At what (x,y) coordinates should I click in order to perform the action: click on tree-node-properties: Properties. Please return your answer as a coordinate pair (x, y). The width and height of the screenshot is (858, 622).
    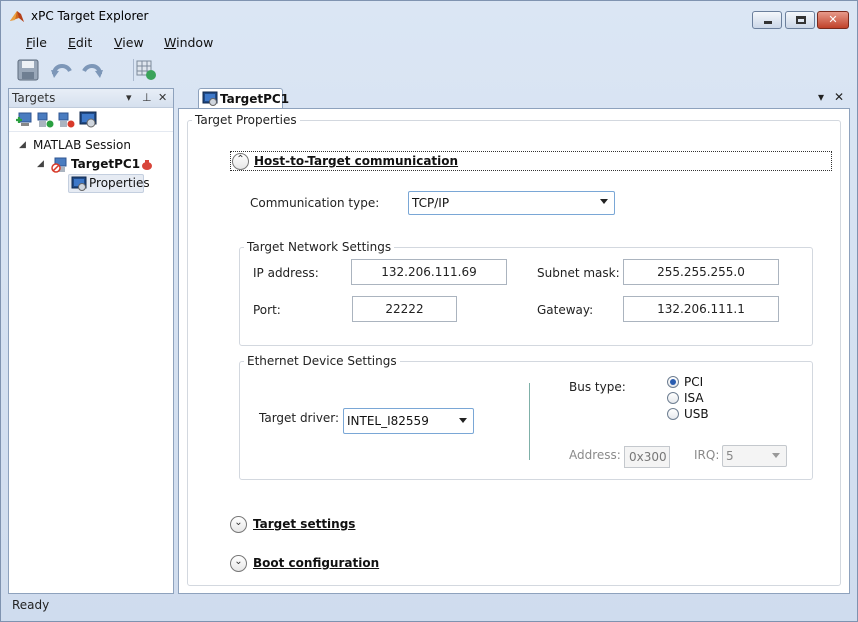
    Looking at the image, I should click on (109, 183).